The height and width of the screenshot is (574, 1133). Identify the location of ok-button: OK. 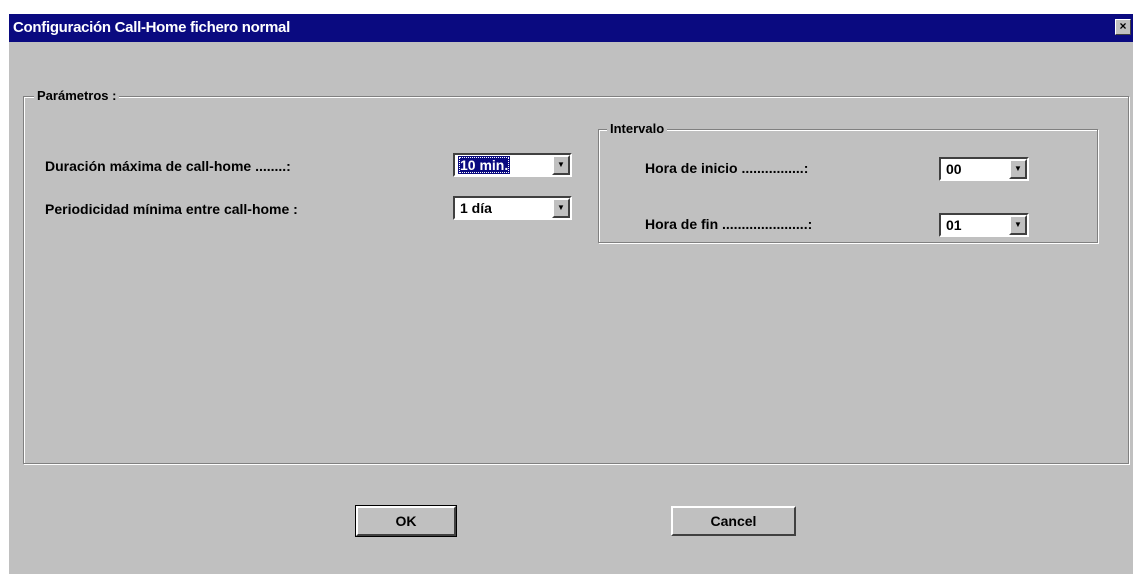
(406, 521).